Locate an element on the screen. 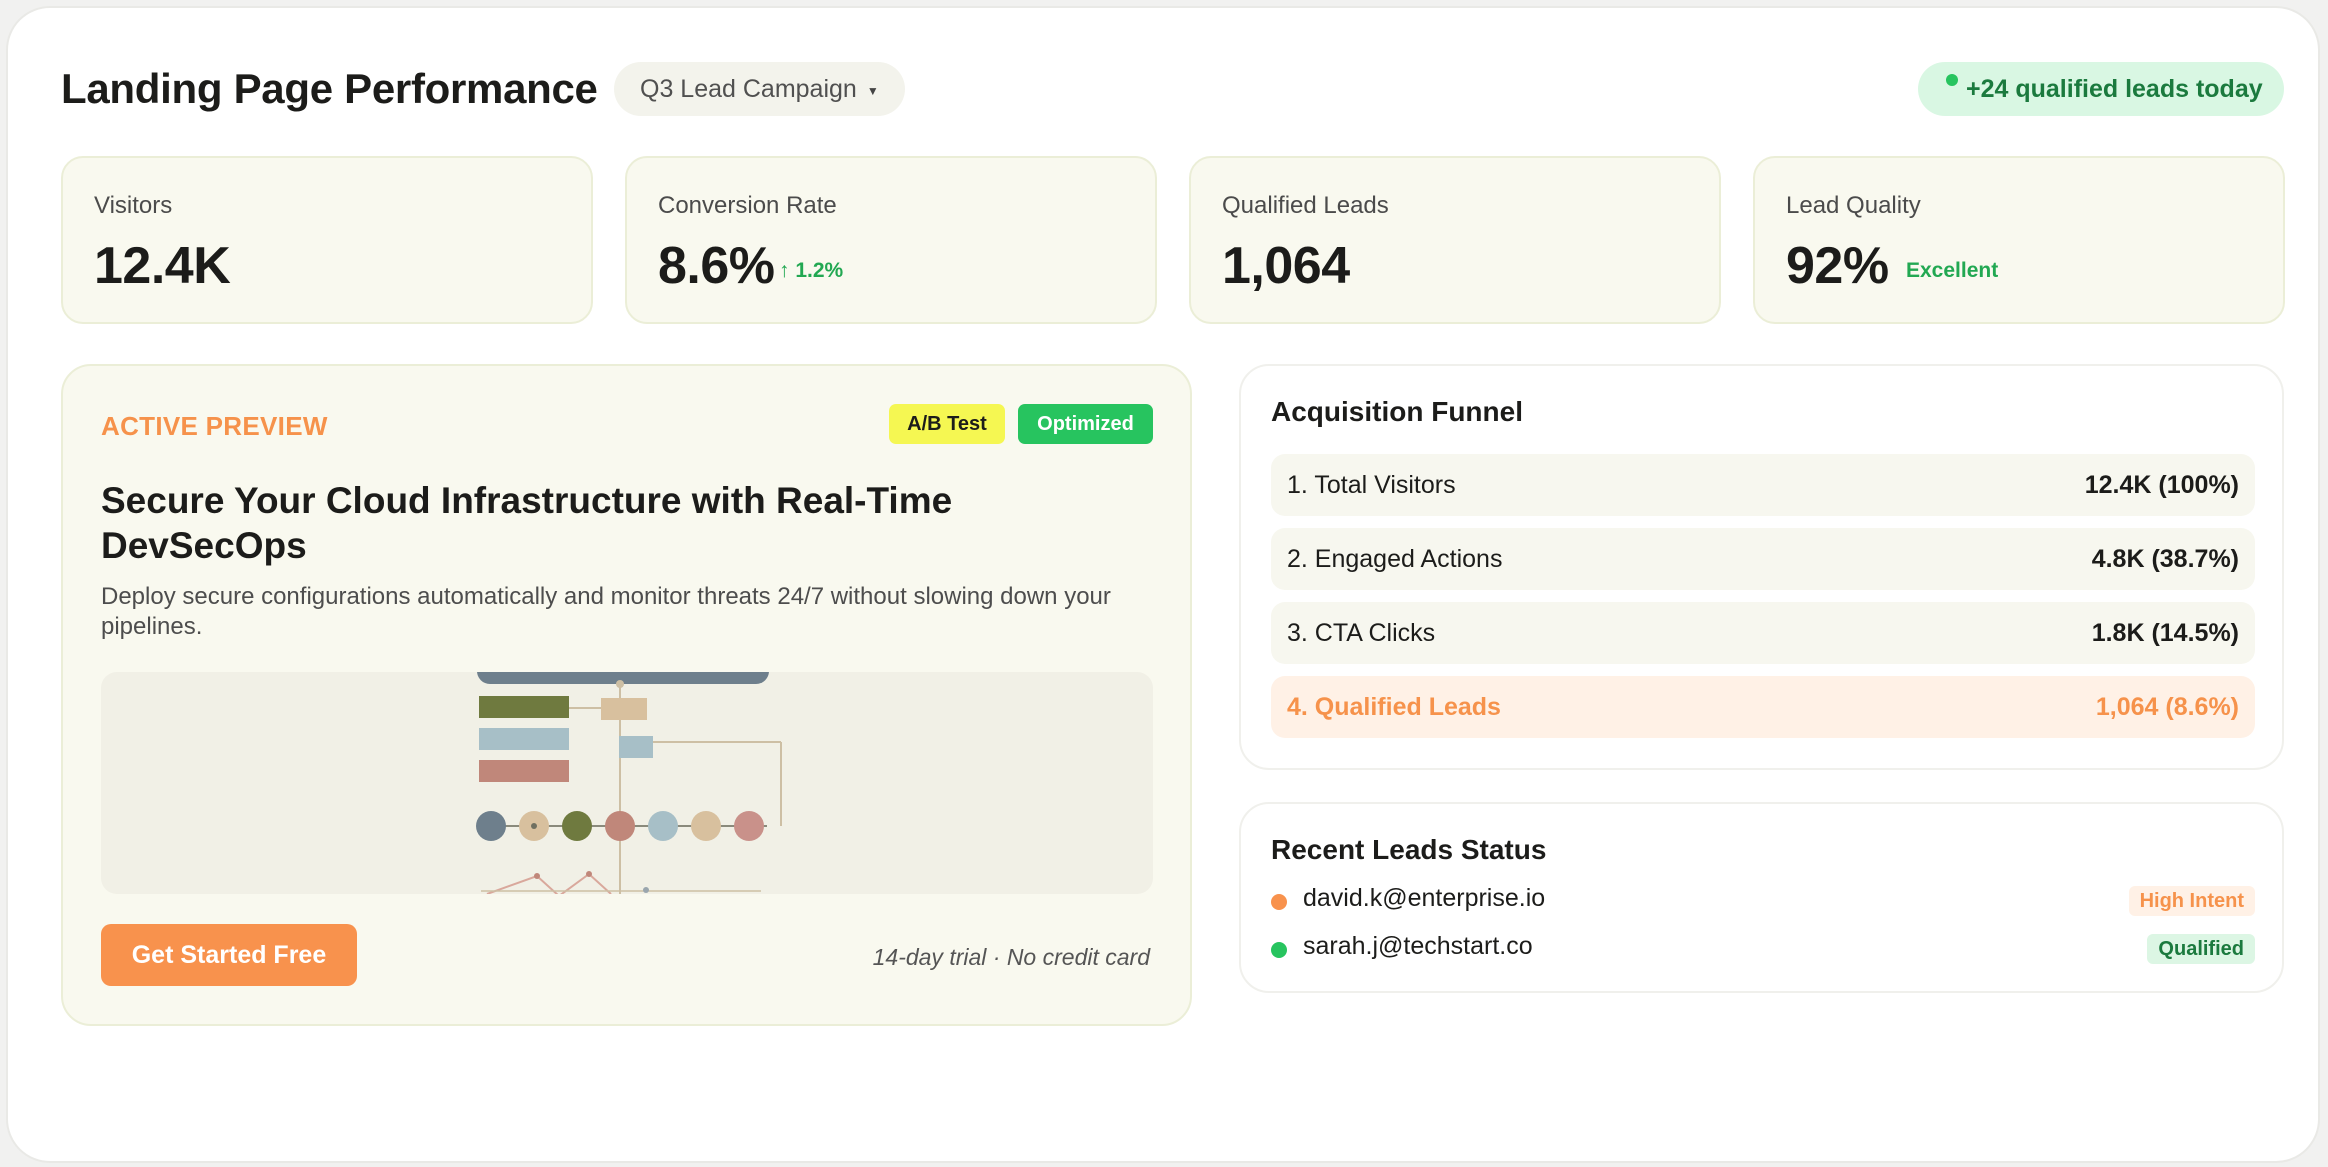  lead-status-badge: Qualified is located at coordinates (2201, 949).